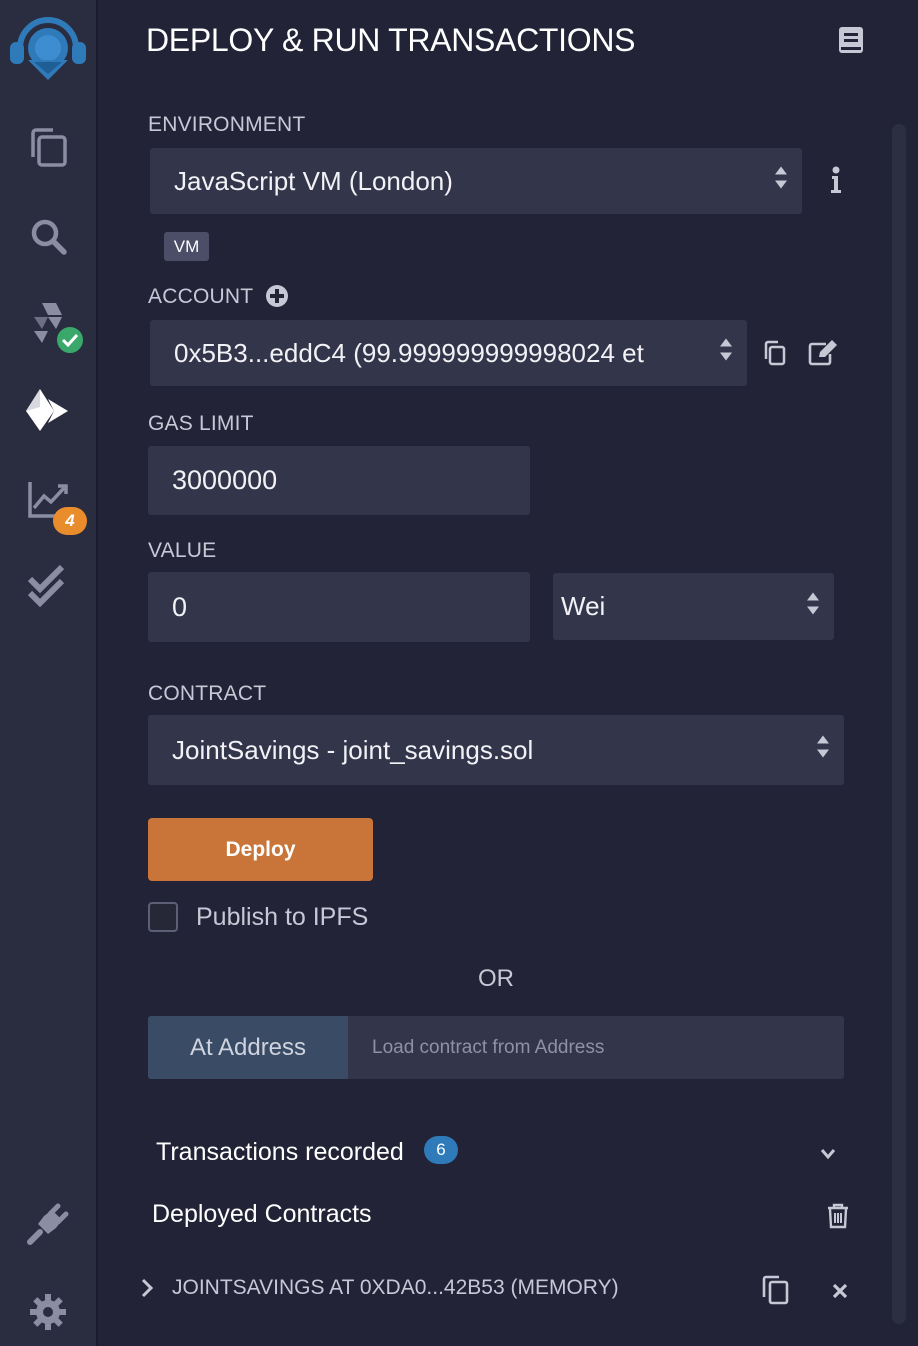 This screenshot has height=1346, width=918. What do you see at coordinates (282, 917) in the screenshot?
I see `publish-ipfs-label: Publish to IPFS` at bounding box center [282, 917].